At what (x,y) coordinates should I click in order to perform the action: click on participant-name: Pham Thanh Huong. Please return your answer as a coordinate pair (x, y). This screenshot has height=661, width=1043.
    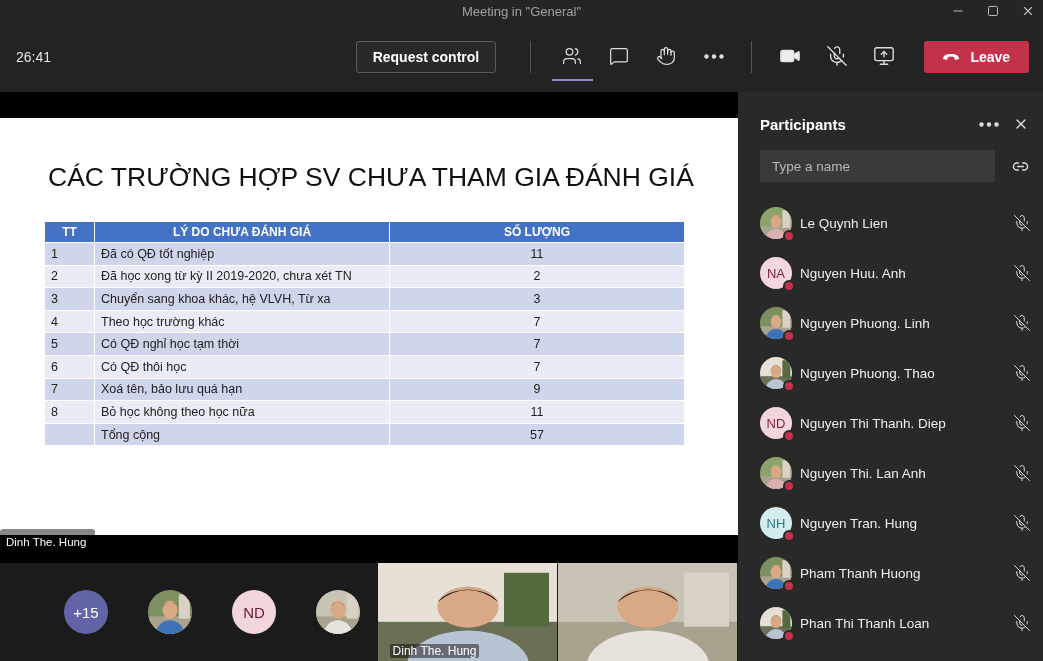
    Looking at the image, I should click on (861, 573).